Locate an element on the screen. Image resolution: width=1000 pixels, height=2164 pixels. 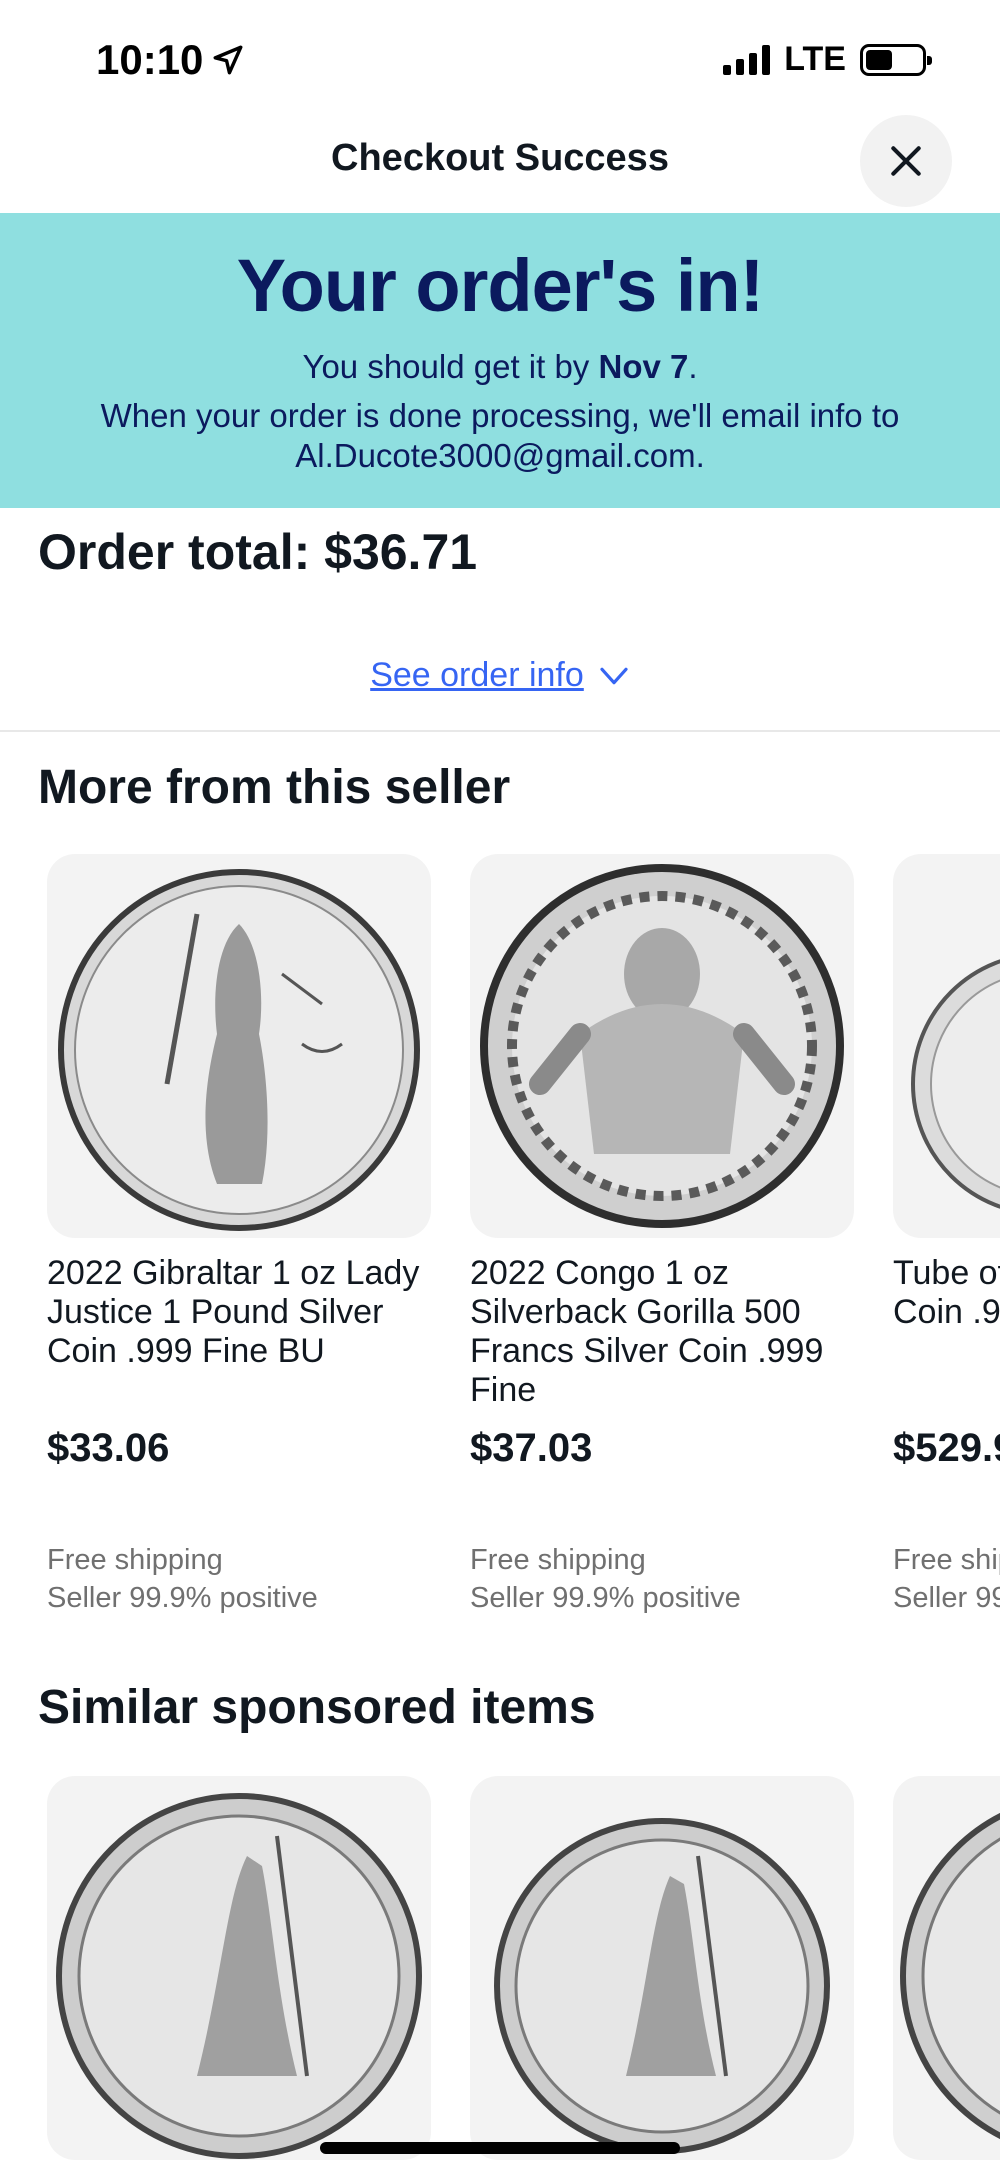
time-label: 10:10 is located at coordinates (150, 59).